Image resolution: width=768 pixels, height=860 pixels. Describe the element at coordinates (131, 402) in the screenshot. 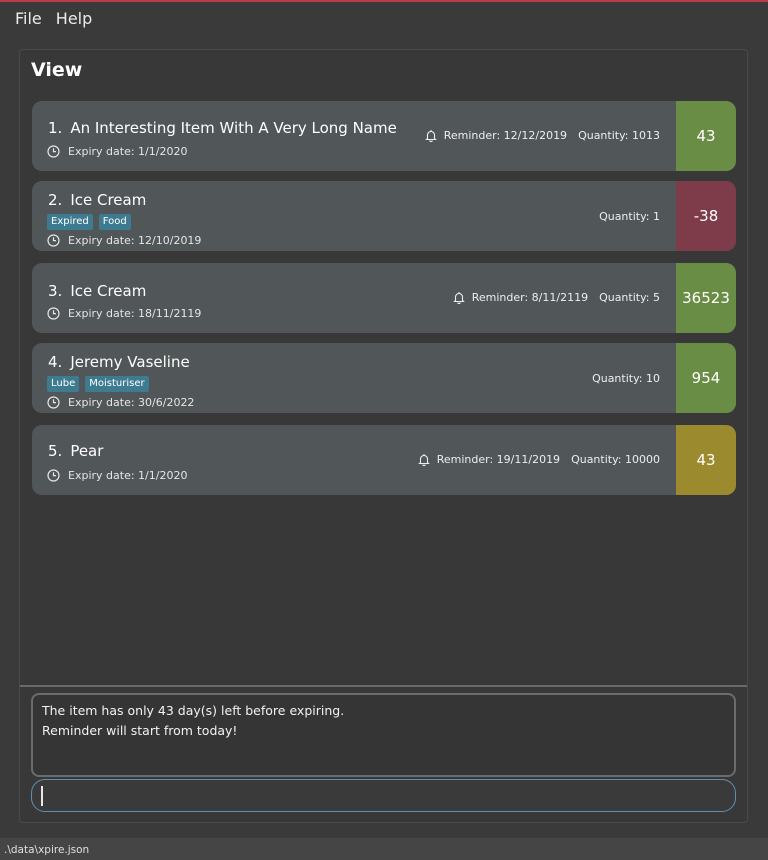

I see `item-expiry-text: Expiry date: 30/6/2022` at that location.